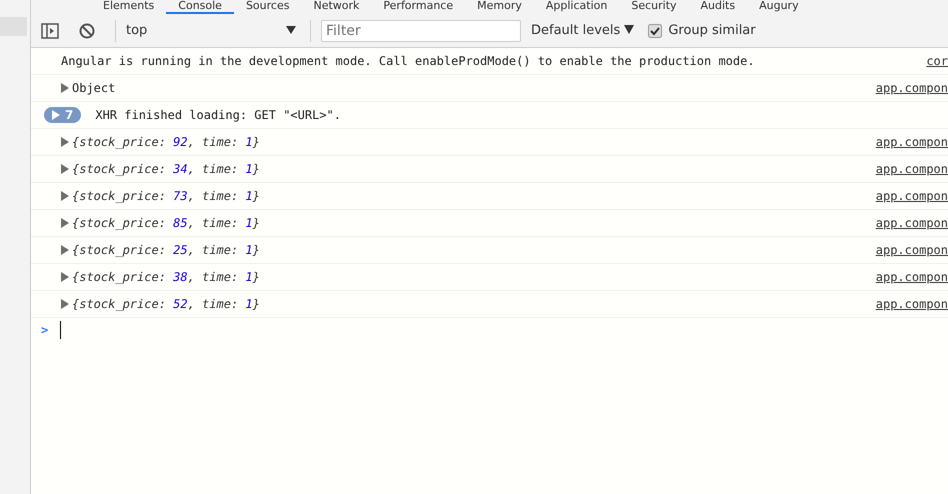  What do you see at coordinates (421, 31) in the screenshot?
I see `filter-field: Filter` at bounding box center [421, 31].